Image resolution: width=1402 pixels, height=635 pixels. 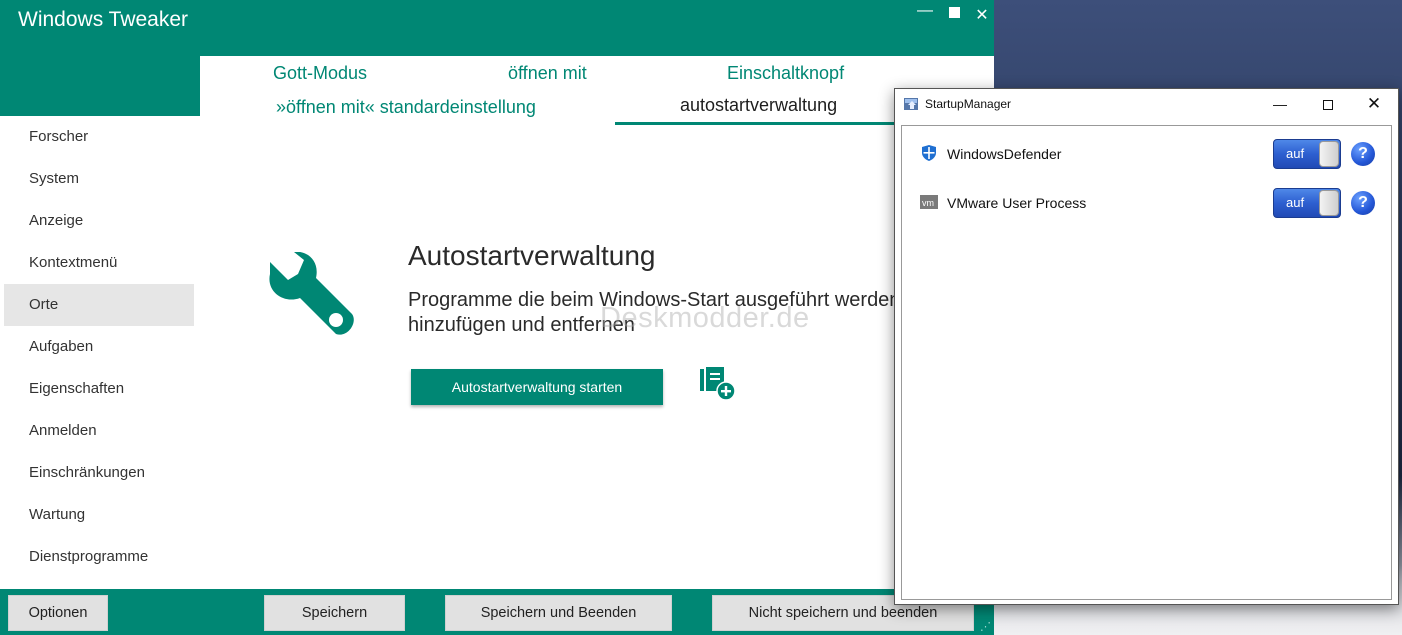 I want to click on tab-autostartverwaltung: autostartverwaltung, so click(x=758, y=105).